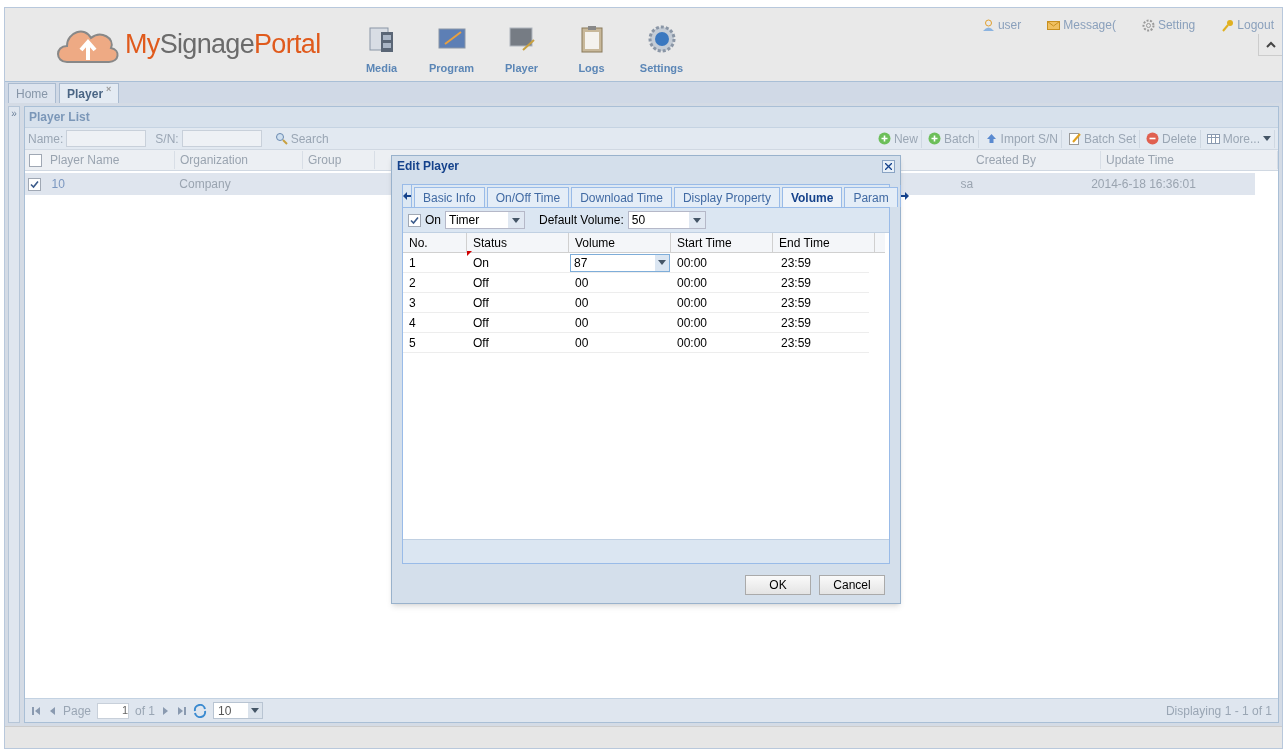 The width and height of the screenshot is (1287, 749). What do you see at coordinates (339, 160) in the screenshot?
I see `column-header: Group` at bounding box center [339, 160].